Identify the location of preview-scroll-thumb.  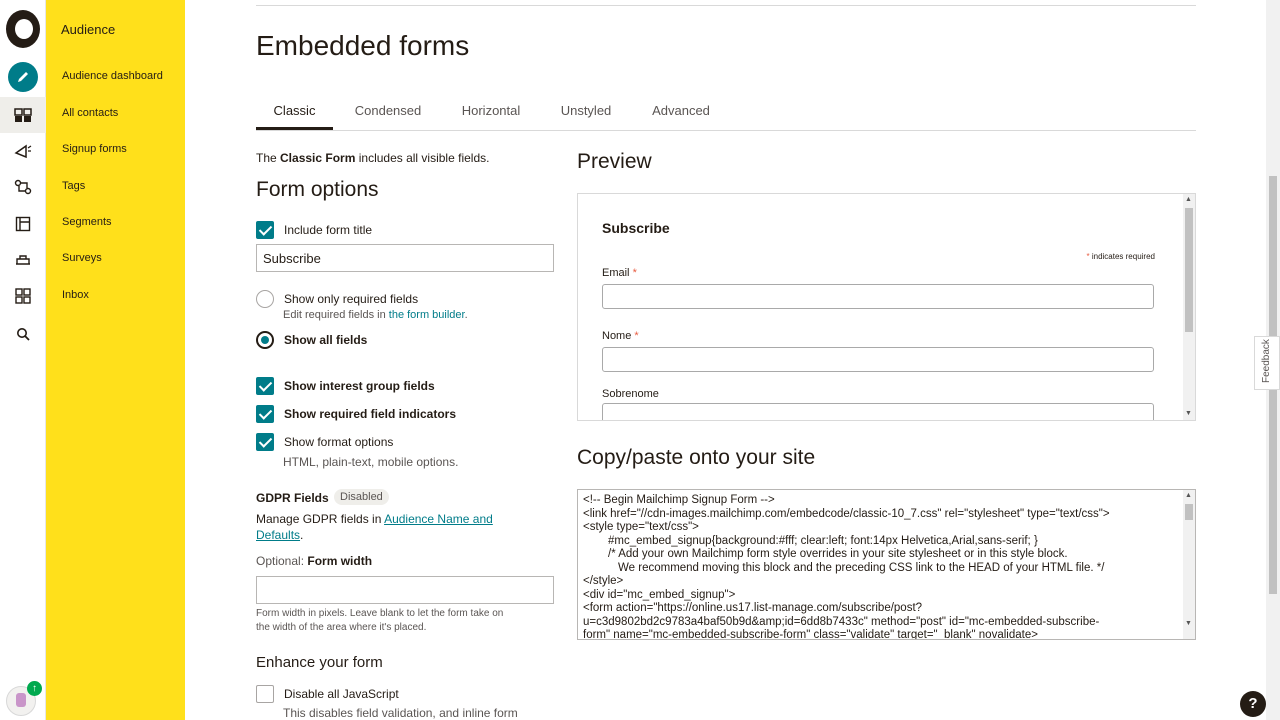
(1189, 270).